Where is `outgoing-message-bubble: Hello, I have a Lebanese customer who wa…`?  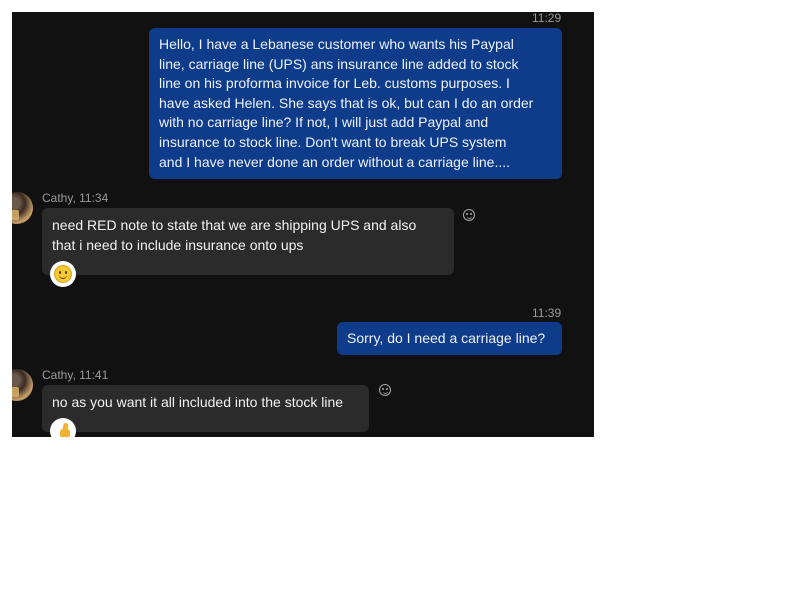 outgoing-message-bubble: Hello, I have a Lebanese customer who wa… is located at coordinates (355, 103).